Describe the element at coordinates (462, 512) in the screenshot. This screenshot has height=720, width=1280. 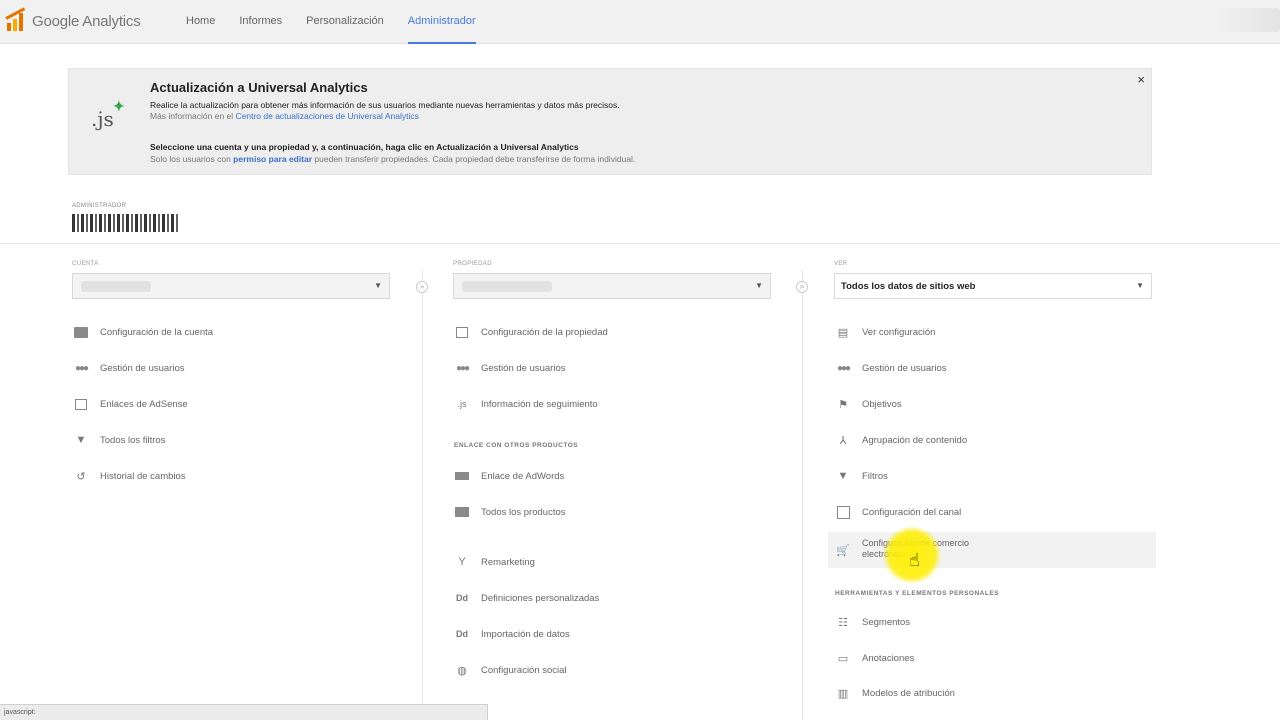
I see `products-icon` at that location.